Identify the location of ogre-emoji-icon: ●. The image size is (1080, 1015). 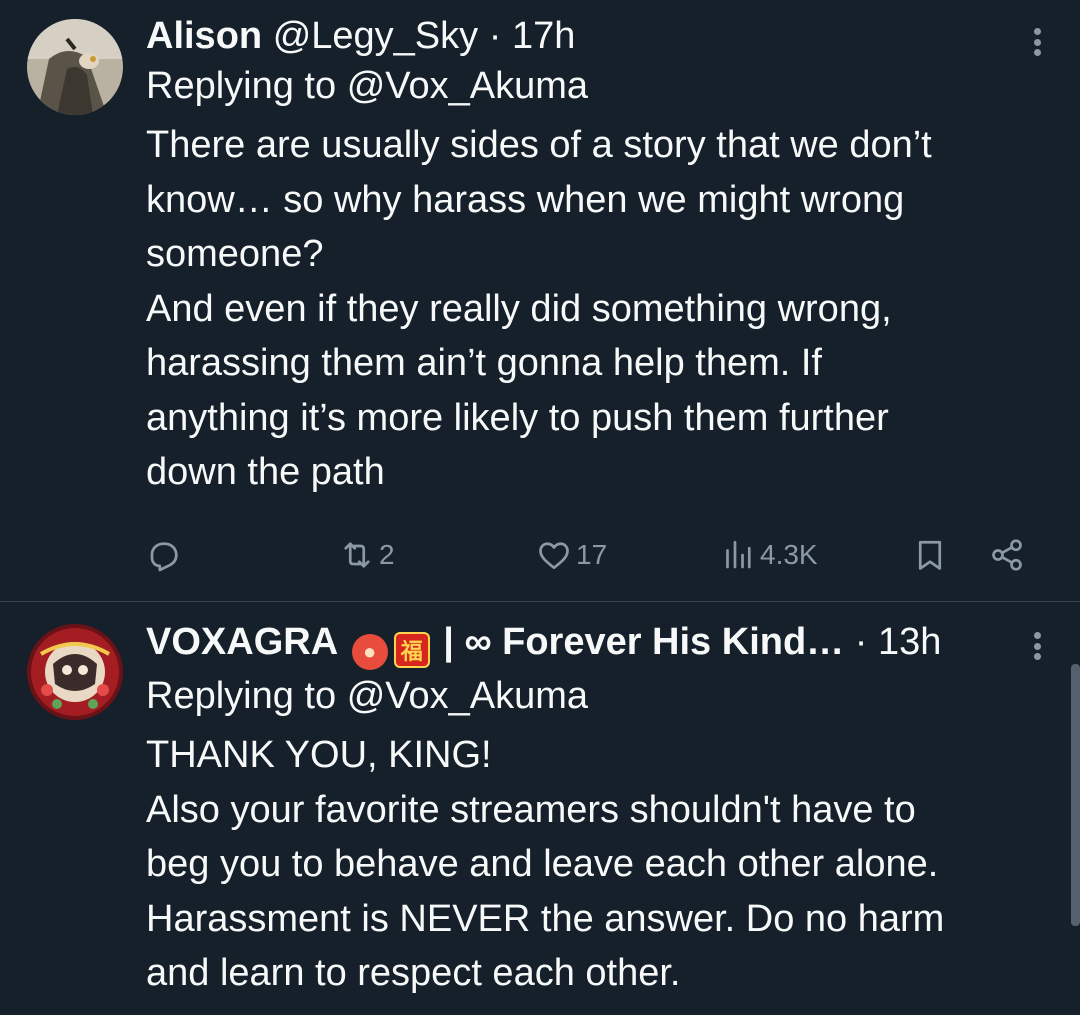
(369, 652).